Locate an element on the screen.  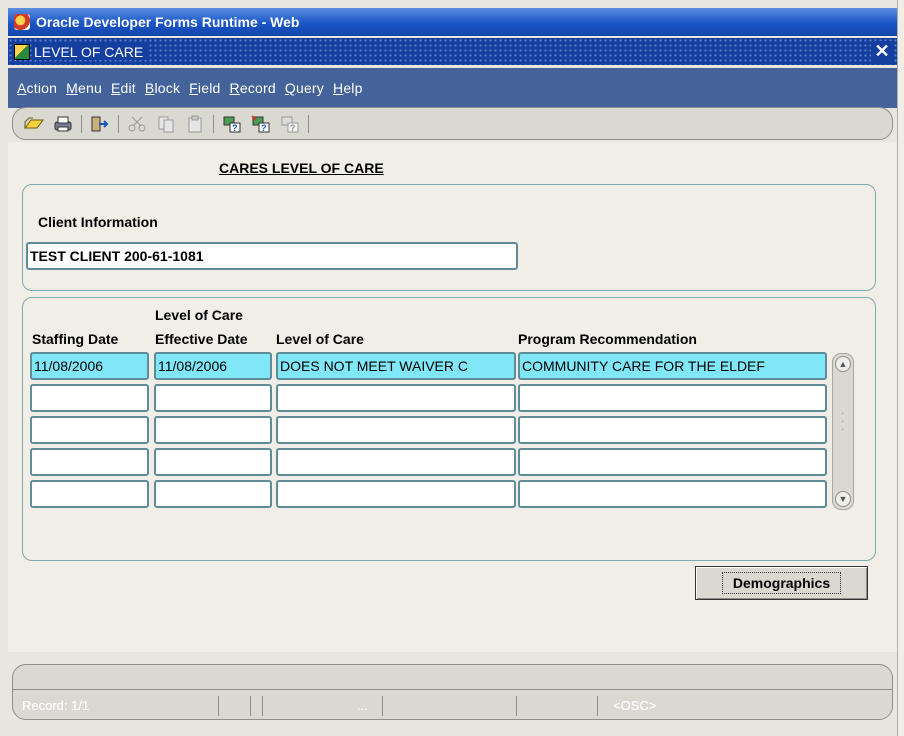
column-header-level-of-care: Level of Care is located at coordinates (320, 339).